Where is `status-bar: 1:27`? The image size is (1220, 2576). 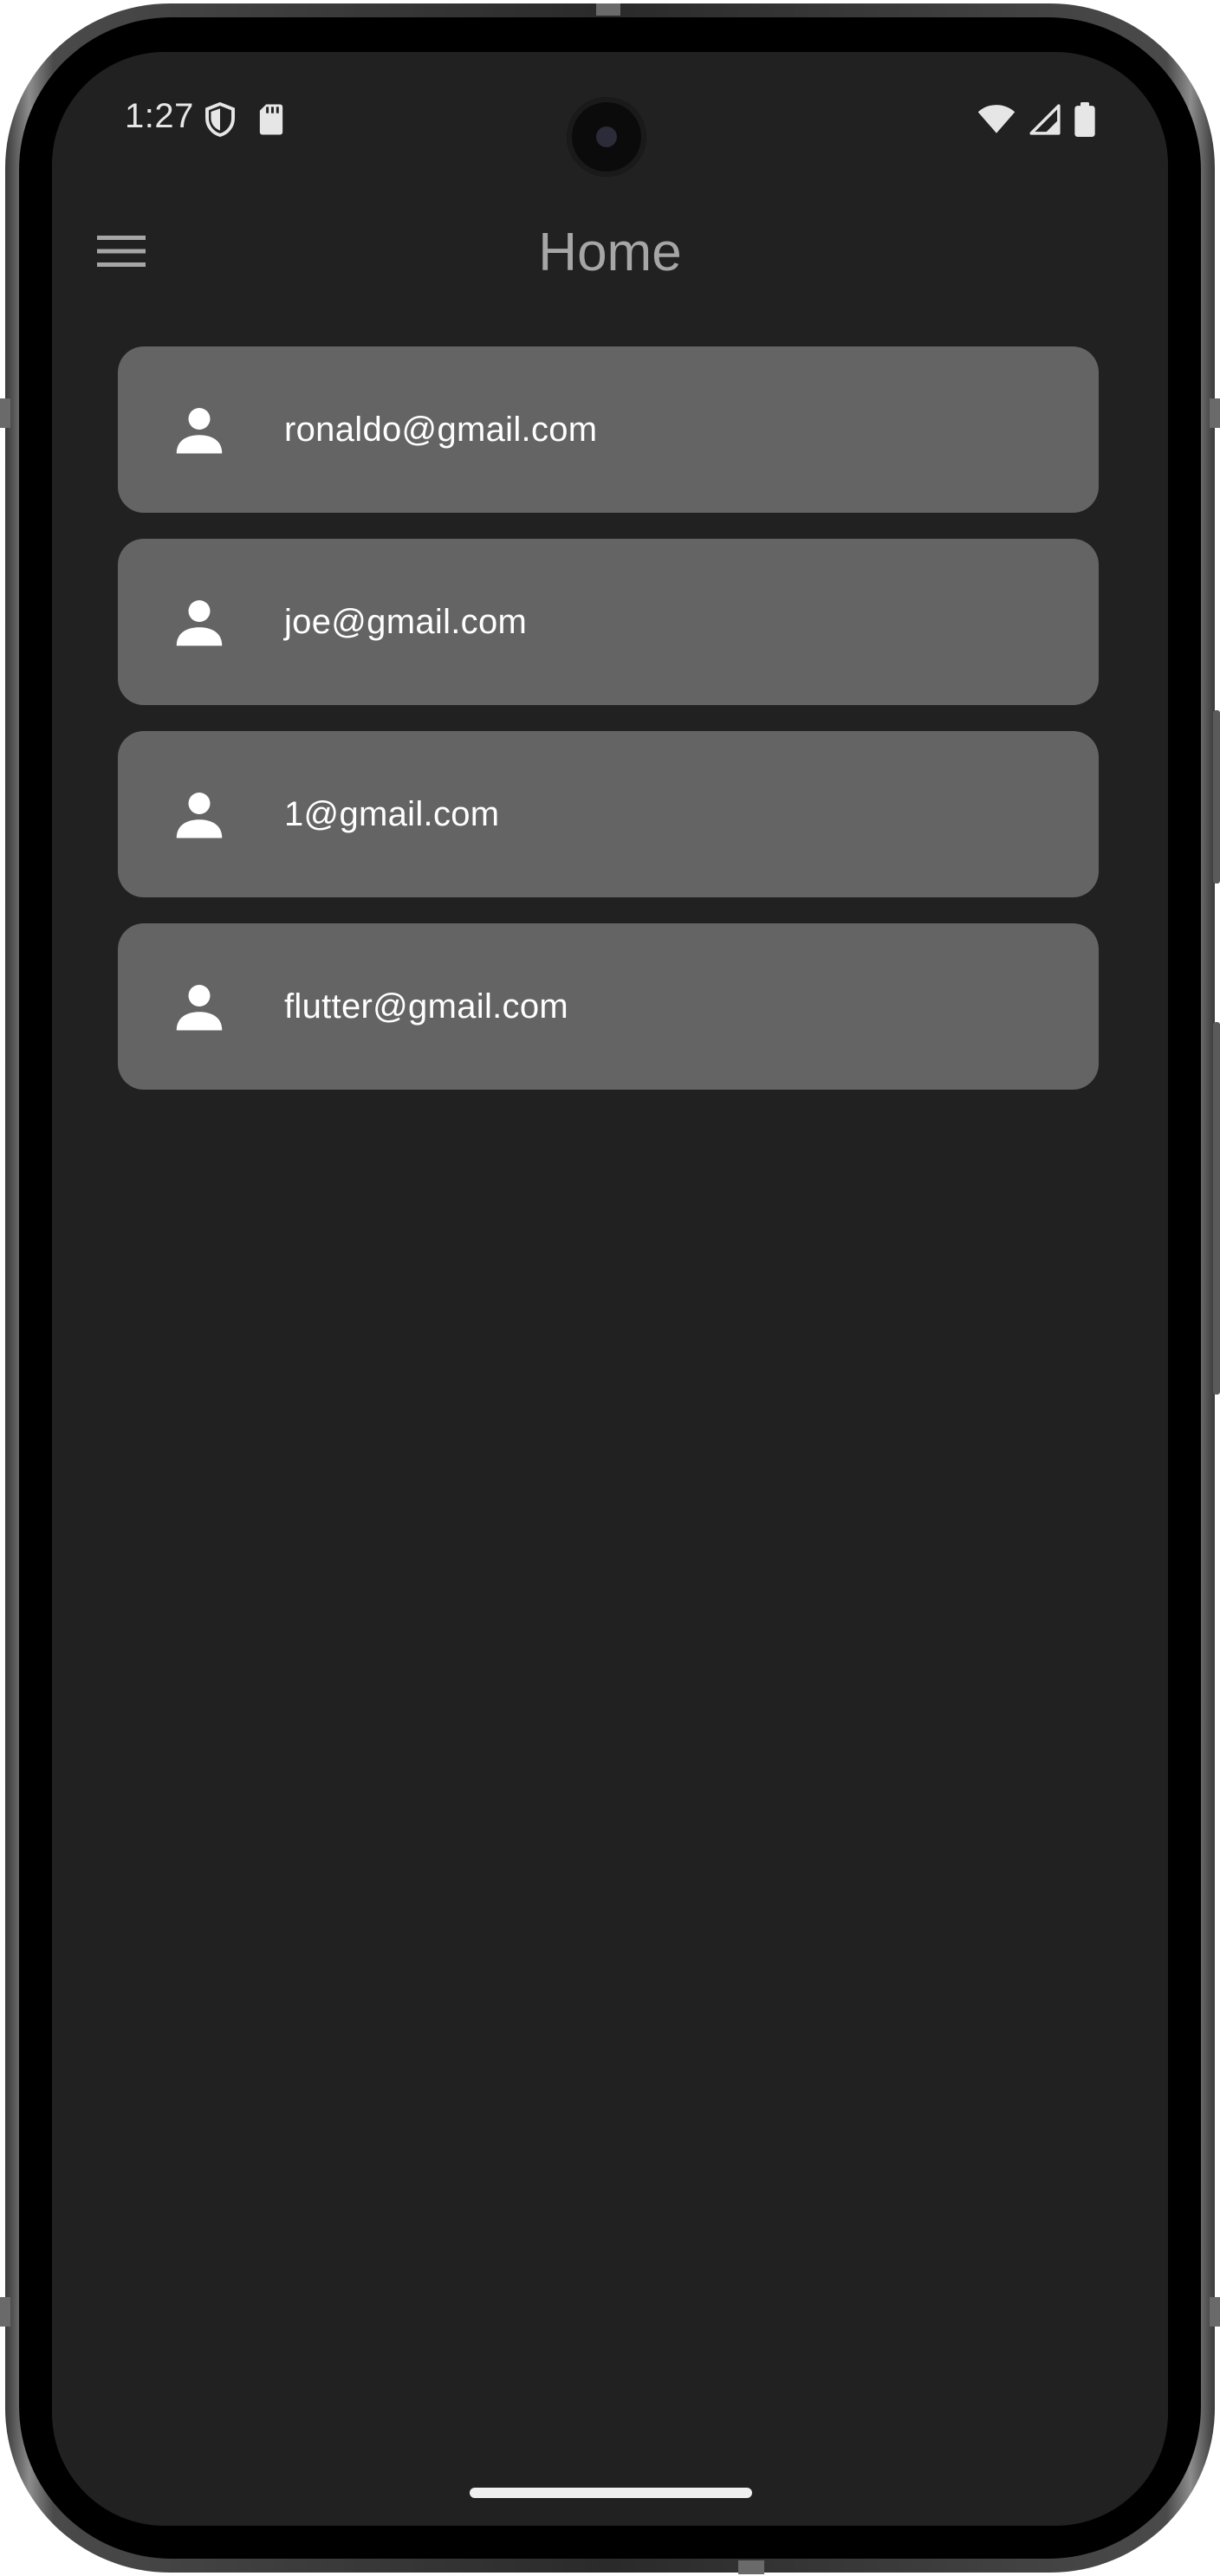
status-bar: 1:27 is located at coordinates (610, 122).